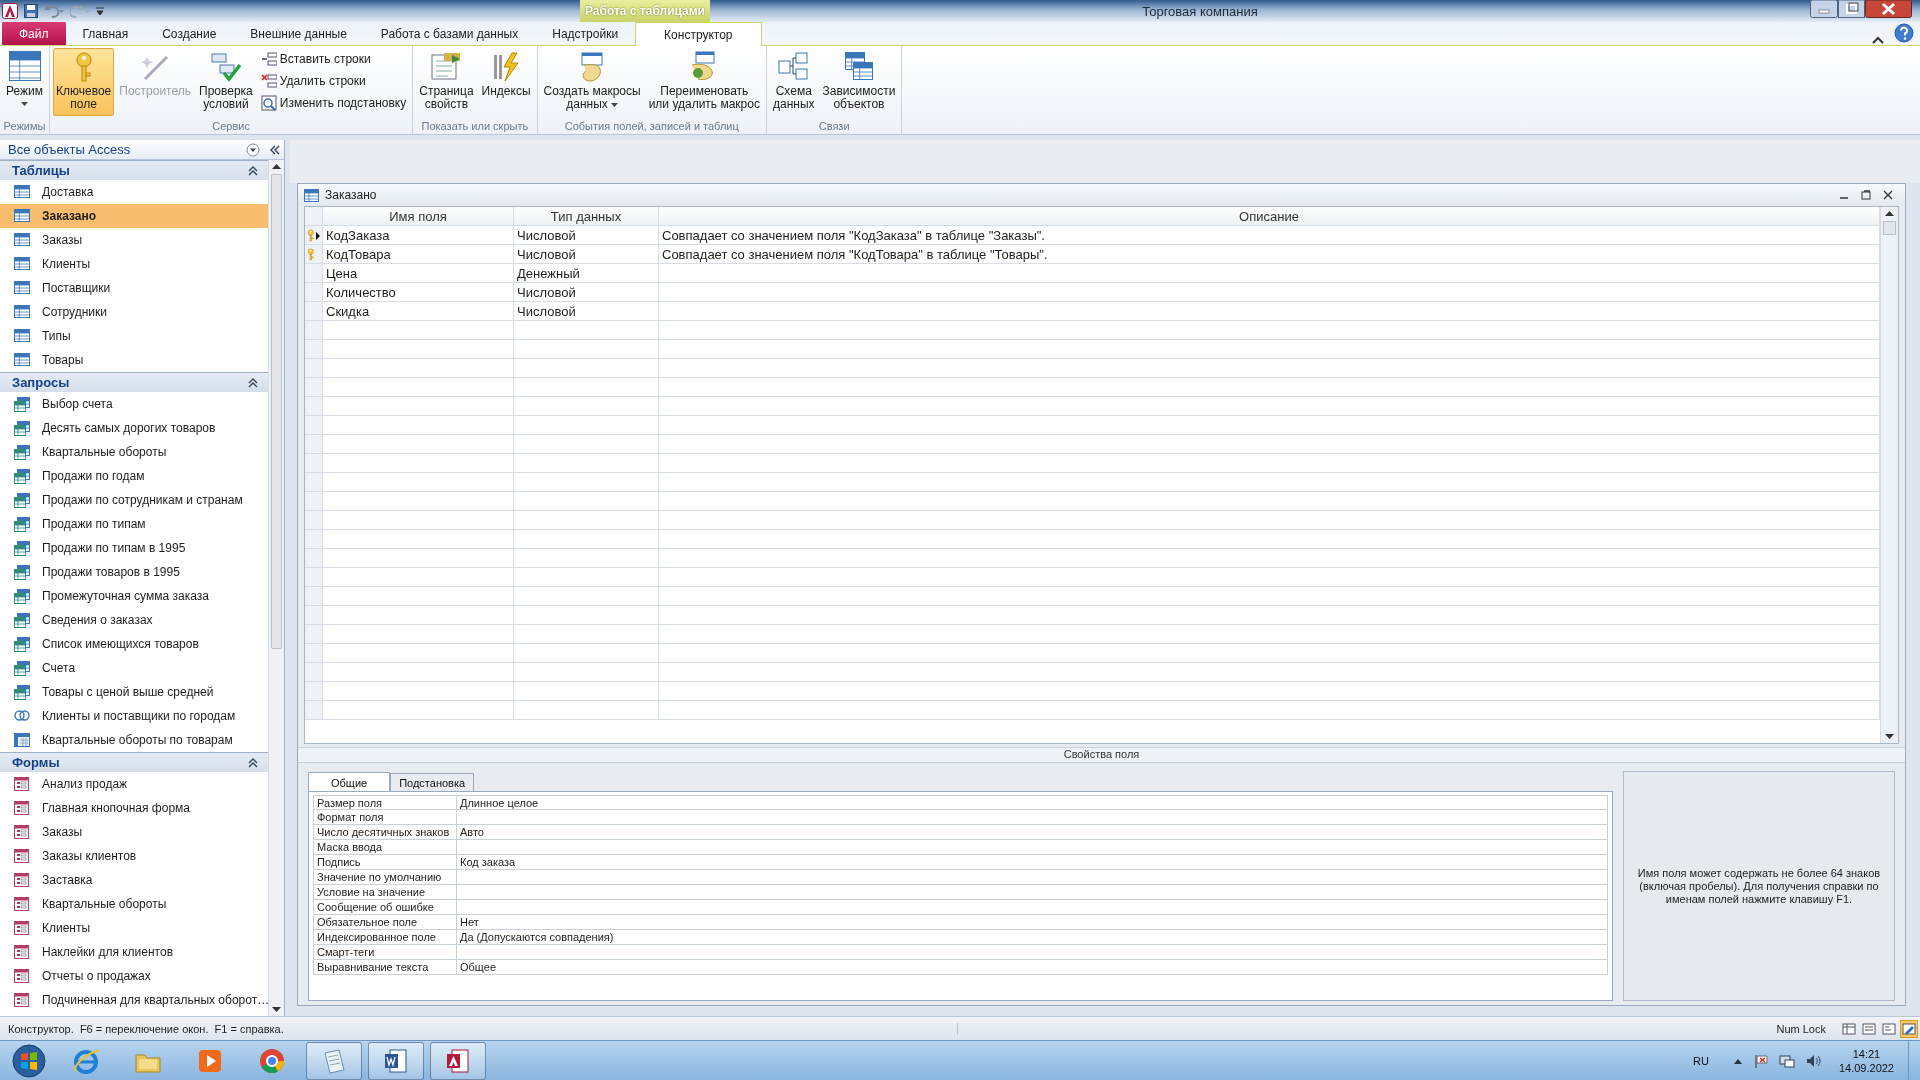 The image size is (1920, 1080). Describe the element at coordinates (134, 572) in the screenshot. I see `nav-item: Продажи товаров в 1995` at that location.